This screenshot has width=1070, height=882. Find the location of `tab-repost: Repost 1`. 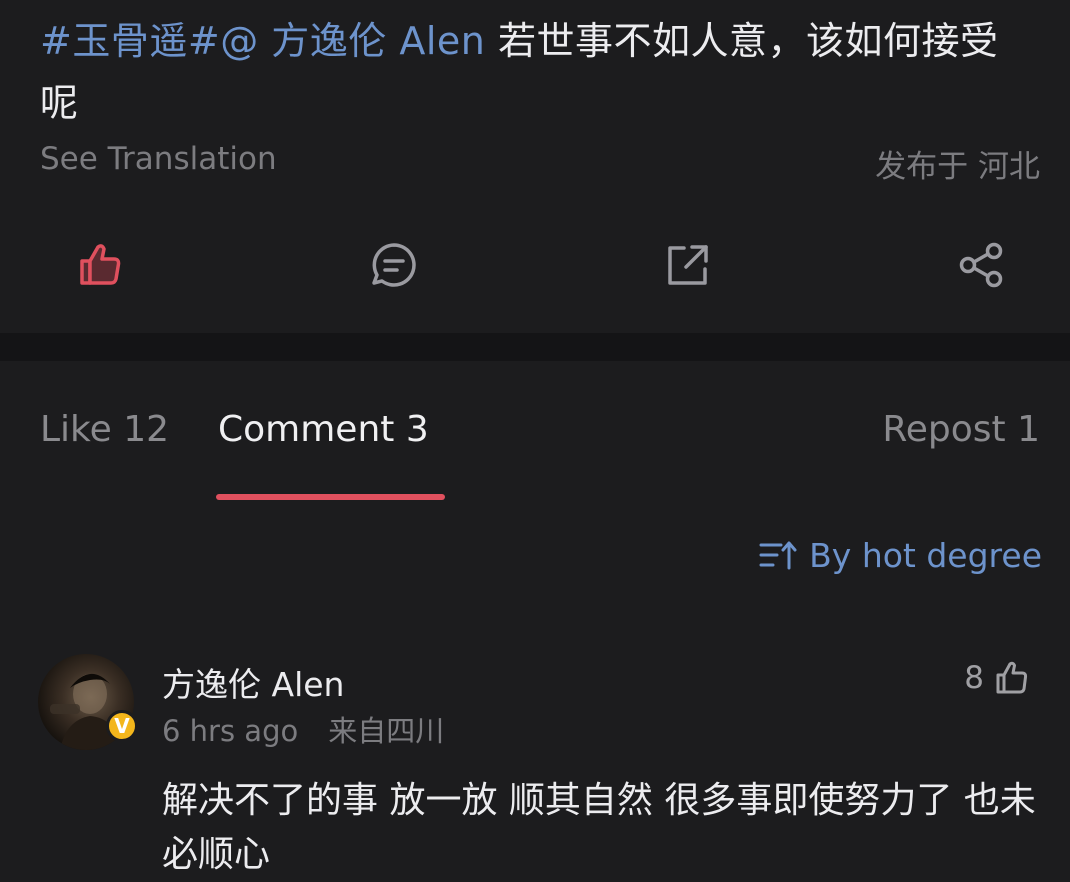

tab-repost: Repost 1 is located at coordinates (961, 429).